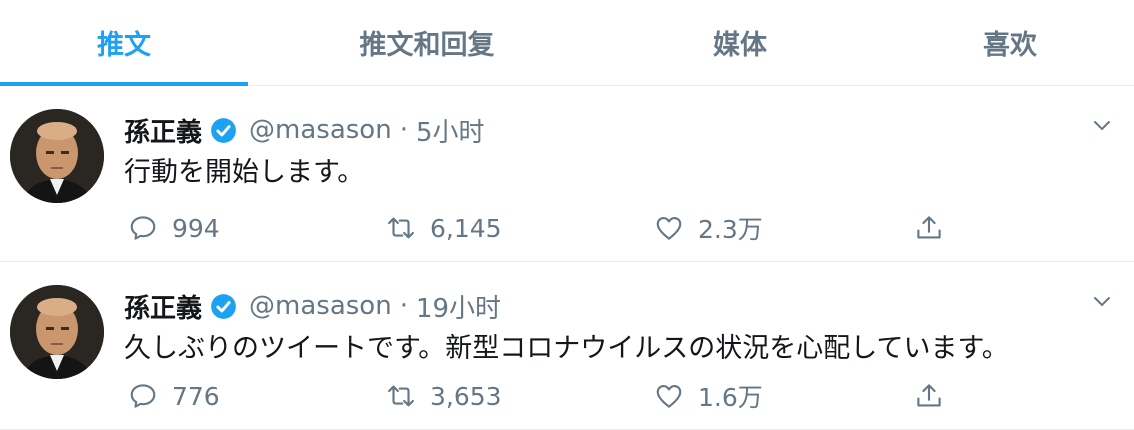  I want to click on reply-count: 994, so click(196, 228).